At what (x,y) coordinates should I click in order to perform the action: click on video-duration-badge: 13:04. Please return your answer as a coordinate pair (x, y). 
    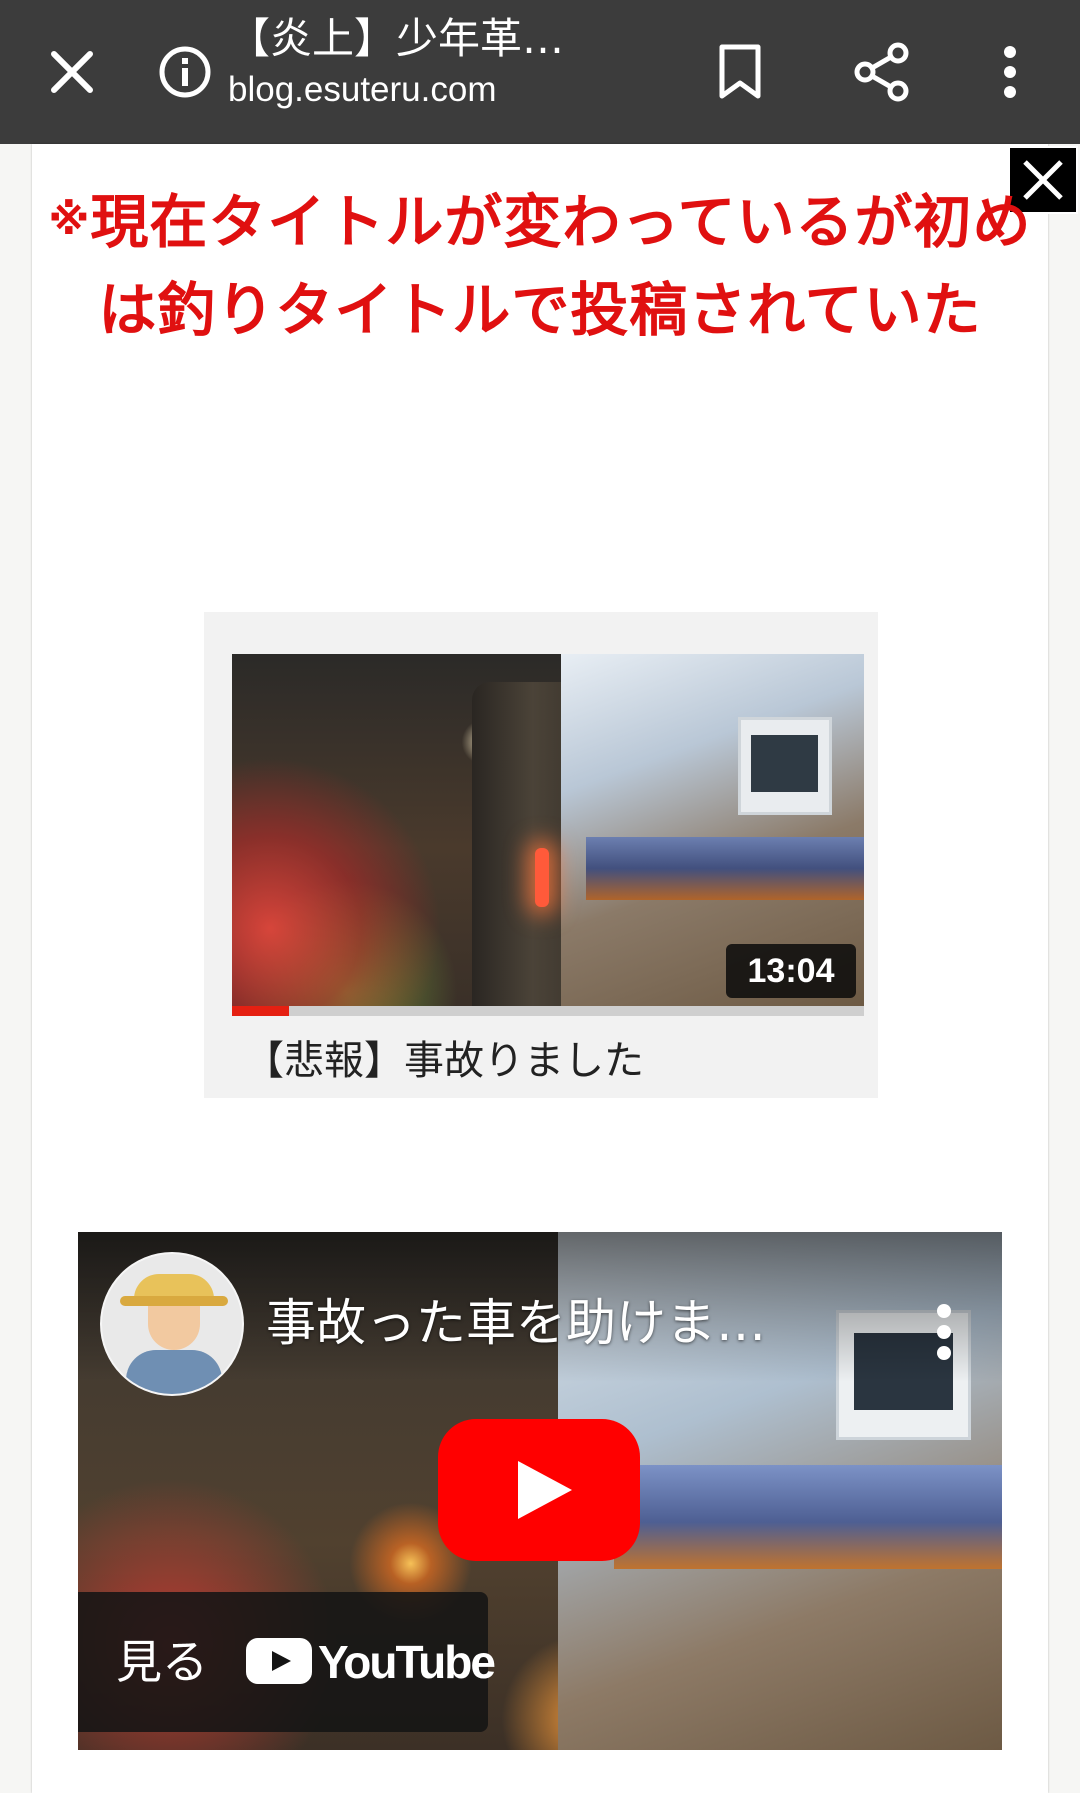
    Looking at the image, I should click on (791, 971).